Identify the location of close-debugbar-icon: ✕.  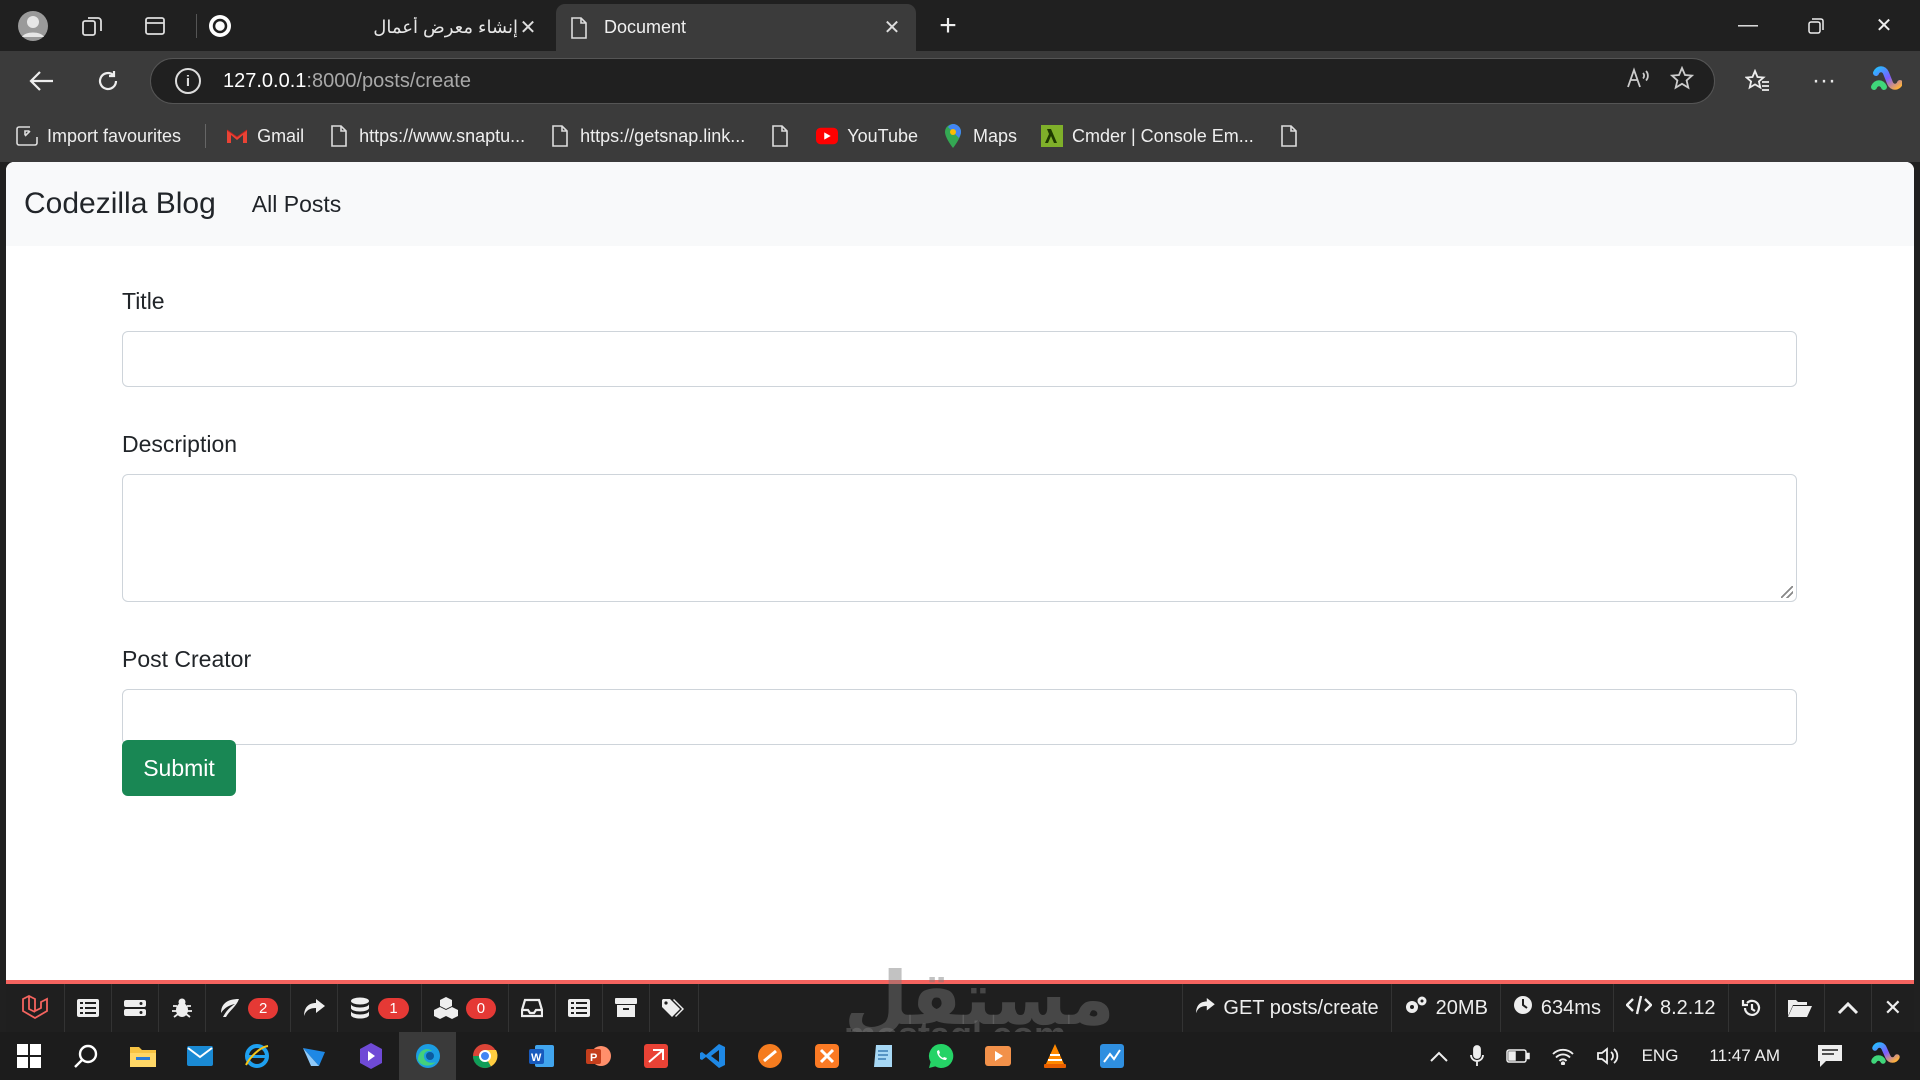
(1892, 1008).